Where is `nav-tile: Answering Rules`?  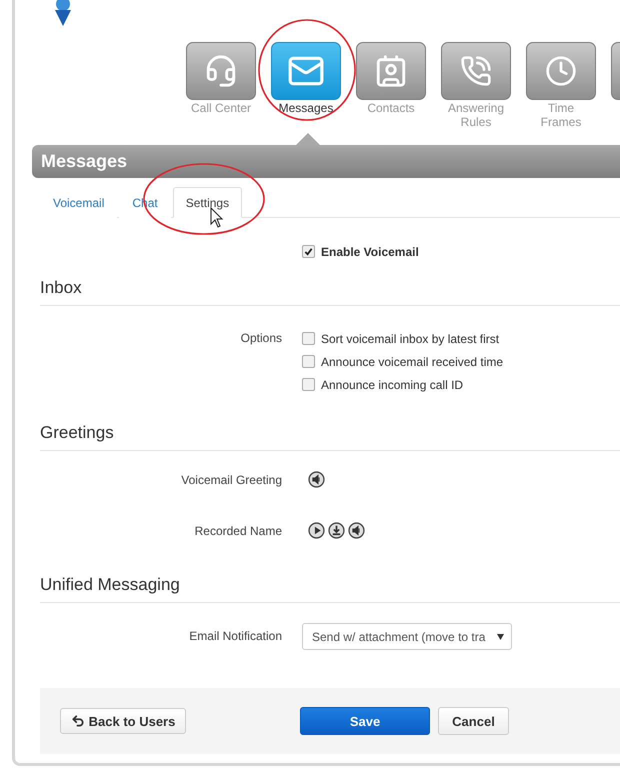
nav-tile: Answering Rules is located at coordinates (476, 91).